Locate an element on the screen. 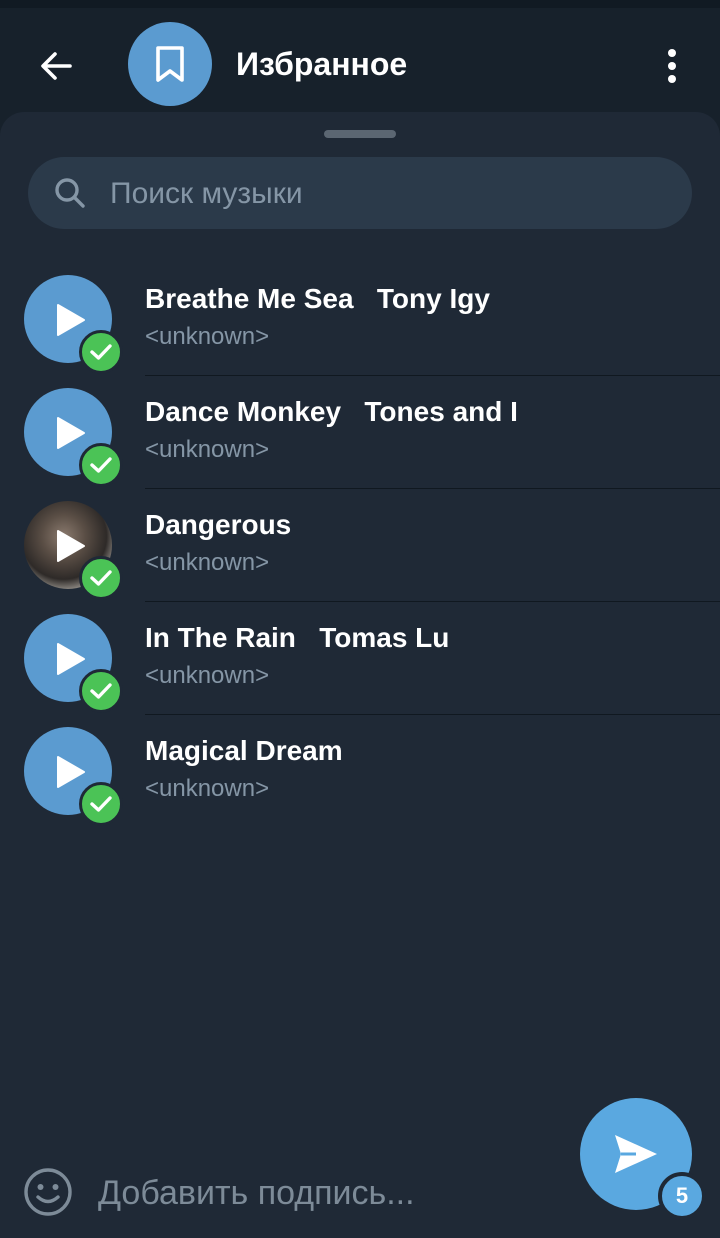 The width and height of the screenshot is (720, 1238). status-bar is located at coordinates (360, 4).